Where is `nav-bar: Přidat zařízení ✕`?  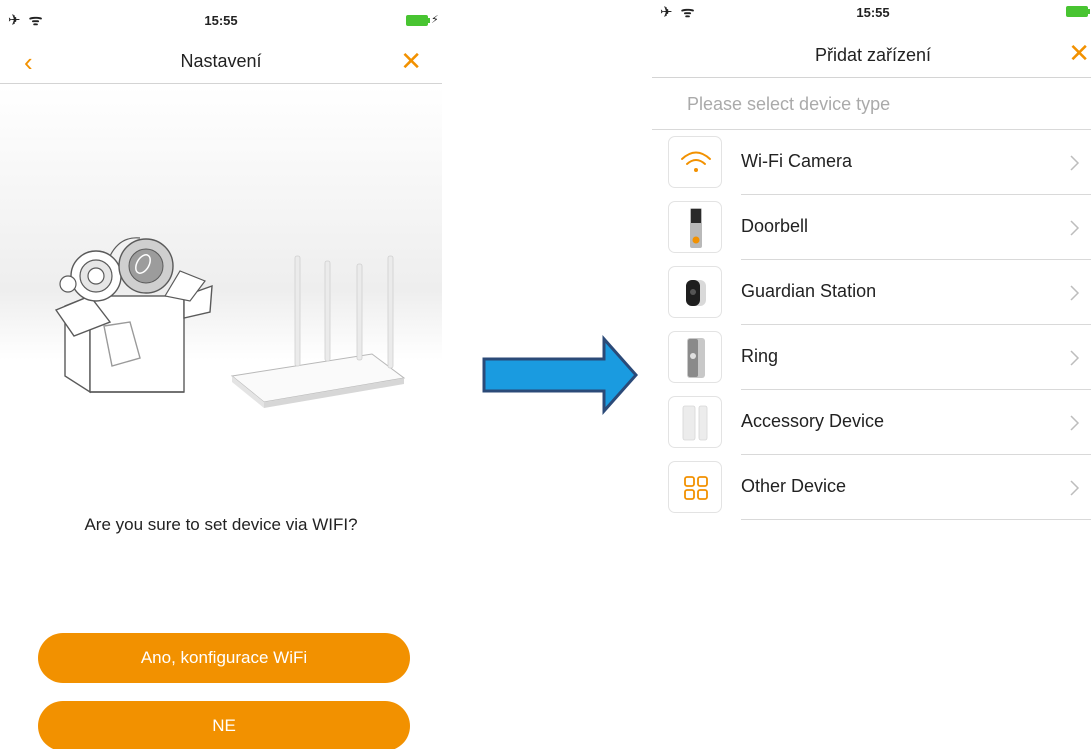 nav-bar: Přidat zařízení ✕ is located at coordinates (871, 53).